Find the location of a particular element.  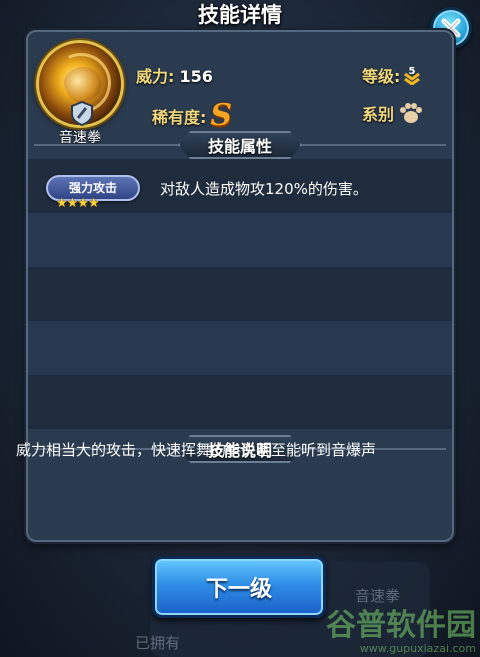

skill-description-text: 威力相当大的攻击，快速挥舞的拳头甚至能听到音爆声 is located at coordinates (196, 450).